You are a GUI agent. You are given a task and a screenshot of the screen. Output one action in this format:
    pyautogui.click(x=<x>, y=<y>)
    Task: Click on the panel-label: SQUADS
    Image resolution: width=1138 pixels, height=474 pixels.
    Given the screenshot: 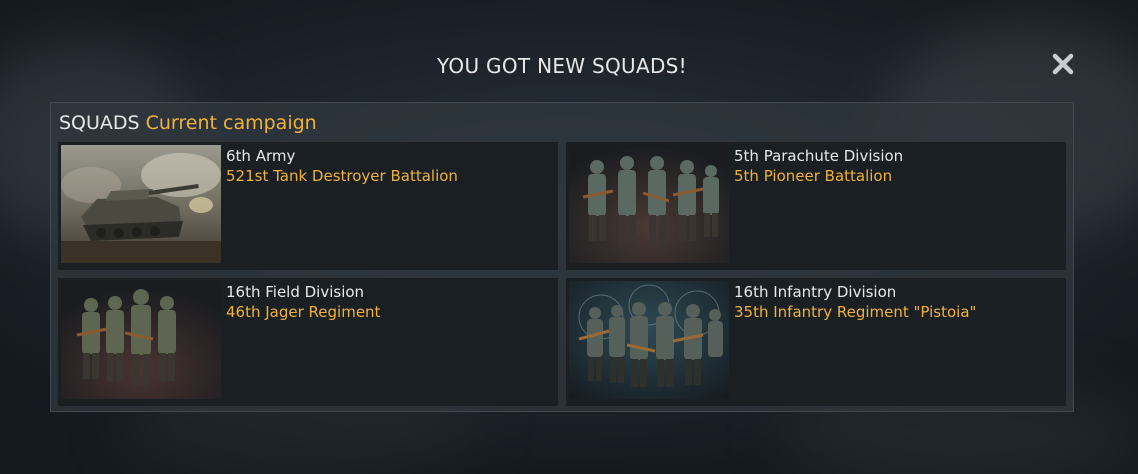 What is the action you would take?
    pyautogui.click(x=99, y=123)
    